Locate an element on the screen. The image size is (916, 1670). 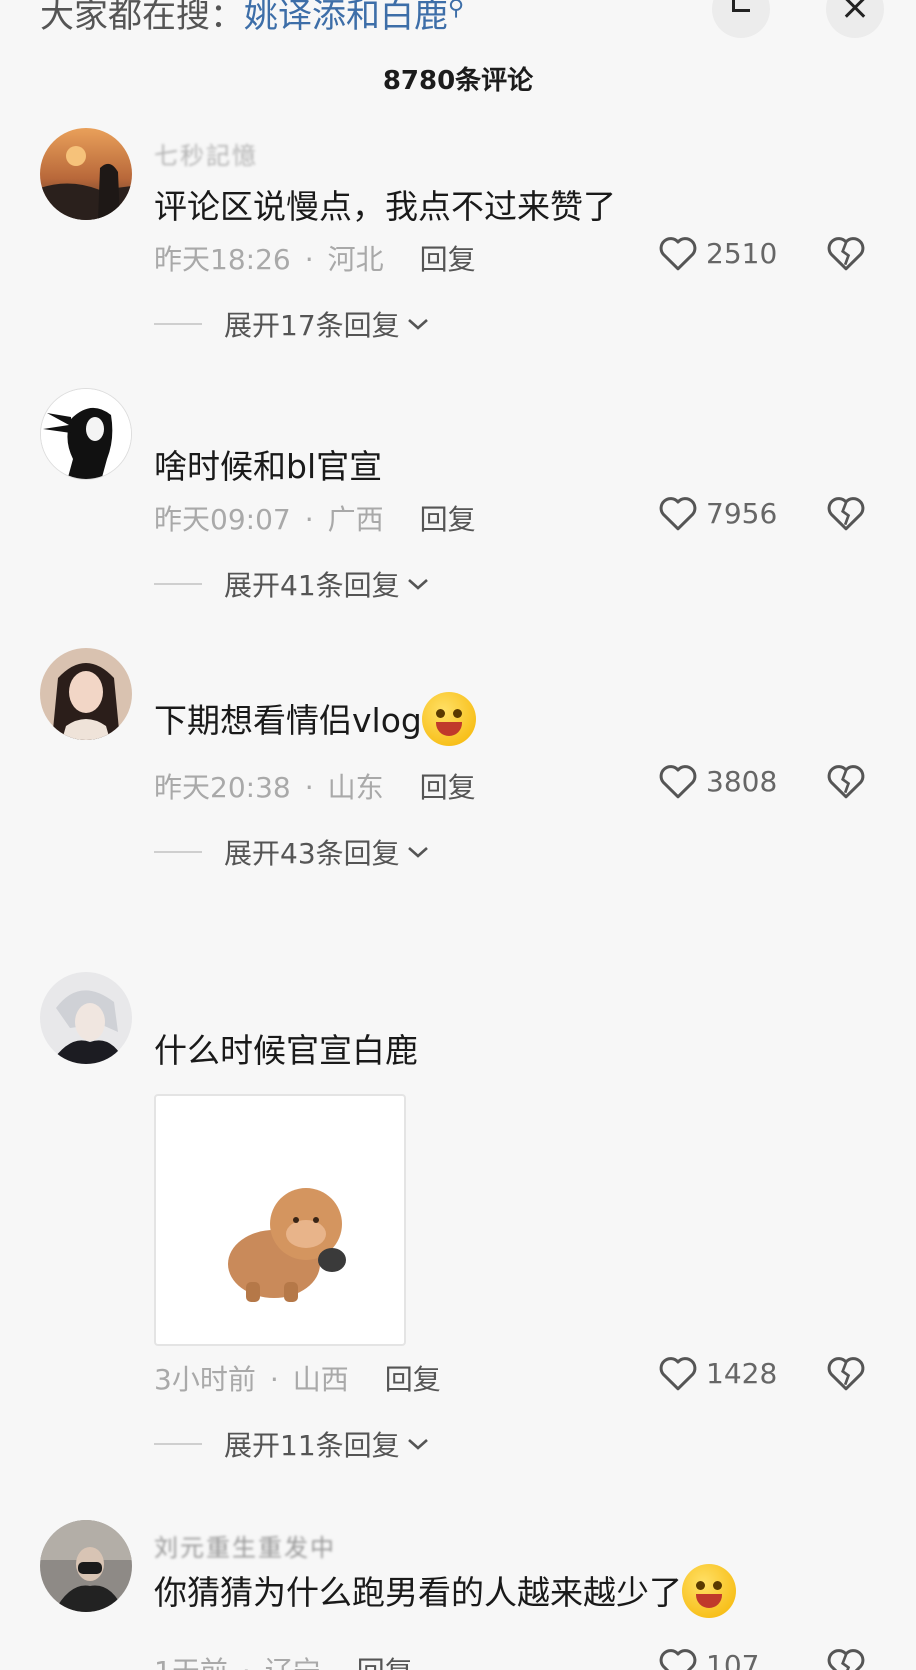
comment-meta: 3小时前 · 山西 回复 is located at coordinates (297, 1379).